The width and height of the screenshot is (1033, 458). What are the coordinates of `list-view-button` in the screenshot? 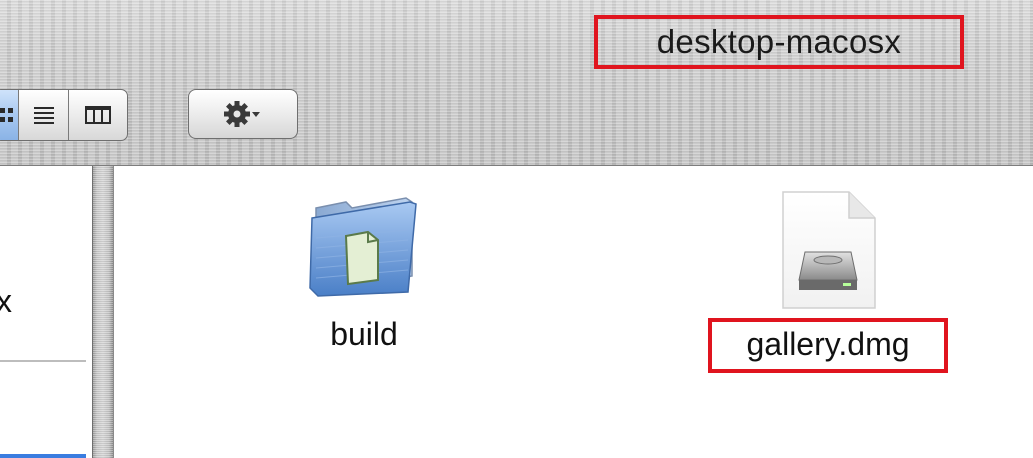 It's located at (44, 115).